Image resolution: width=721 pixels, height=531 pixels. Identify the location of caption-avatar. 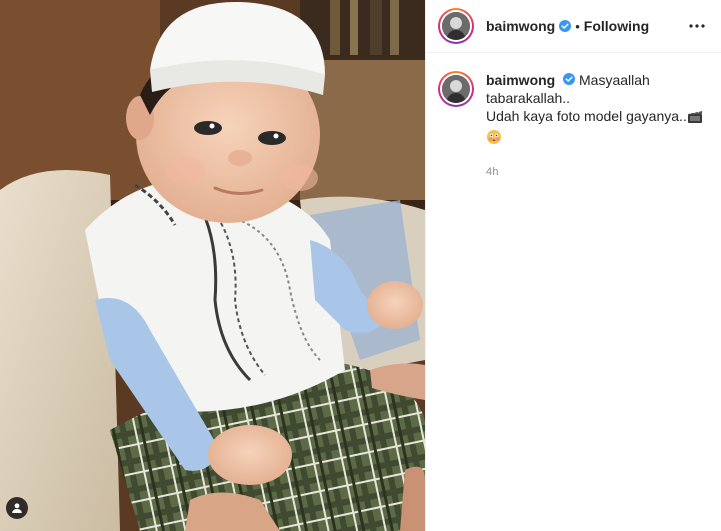
(456, 89).